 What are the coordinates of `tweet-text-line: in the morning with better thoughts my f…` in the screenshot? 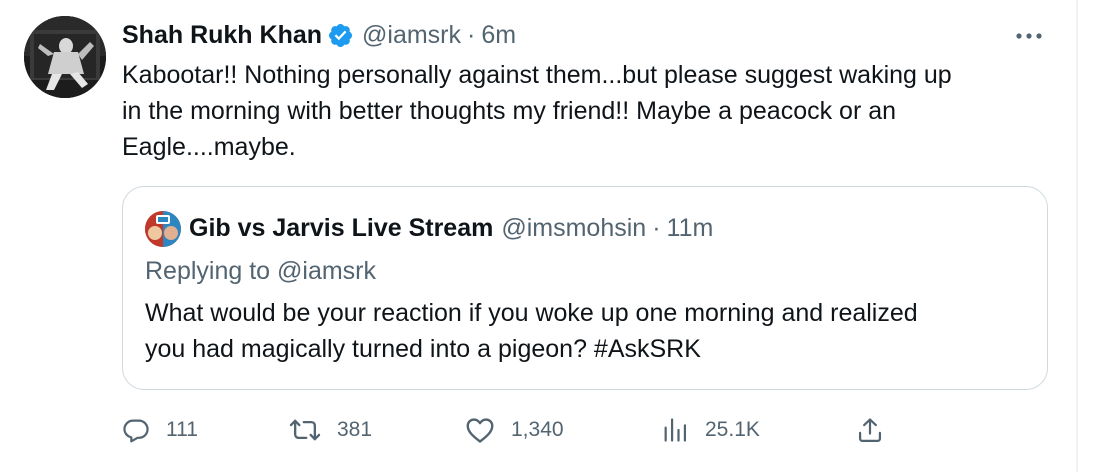 It's located at (509, 111).